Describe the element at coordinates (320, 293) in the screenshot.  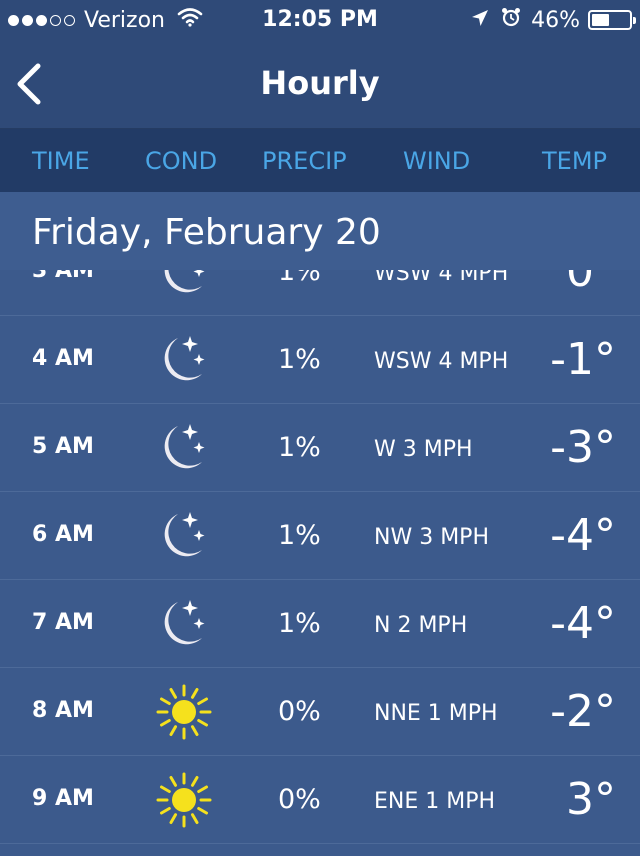
I see `hourly-row: 3 AM 1% WSW 4 MPH 0°` at that location.